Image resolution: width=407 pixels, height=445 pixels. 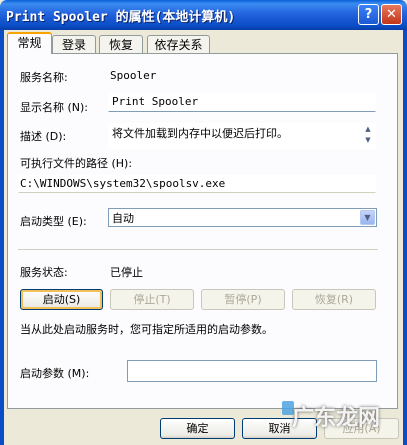 I want to click on service-status-label: 服务状态:, so click(x=44, y=272).